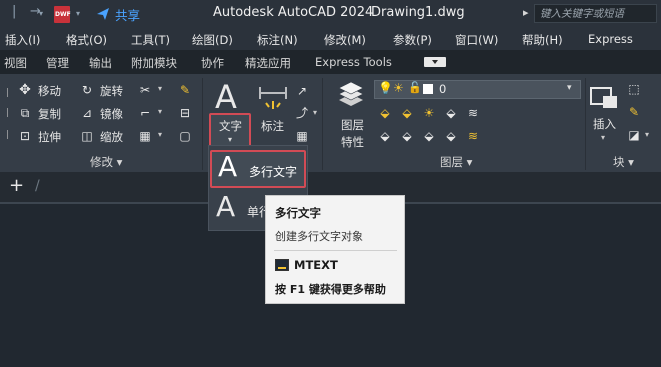 Image resolution: width=661 pixels, height=367 pixels. Describe the element at coordinates (185, 90) in the screenshot. I see `erase-icon: ✎` at that location.